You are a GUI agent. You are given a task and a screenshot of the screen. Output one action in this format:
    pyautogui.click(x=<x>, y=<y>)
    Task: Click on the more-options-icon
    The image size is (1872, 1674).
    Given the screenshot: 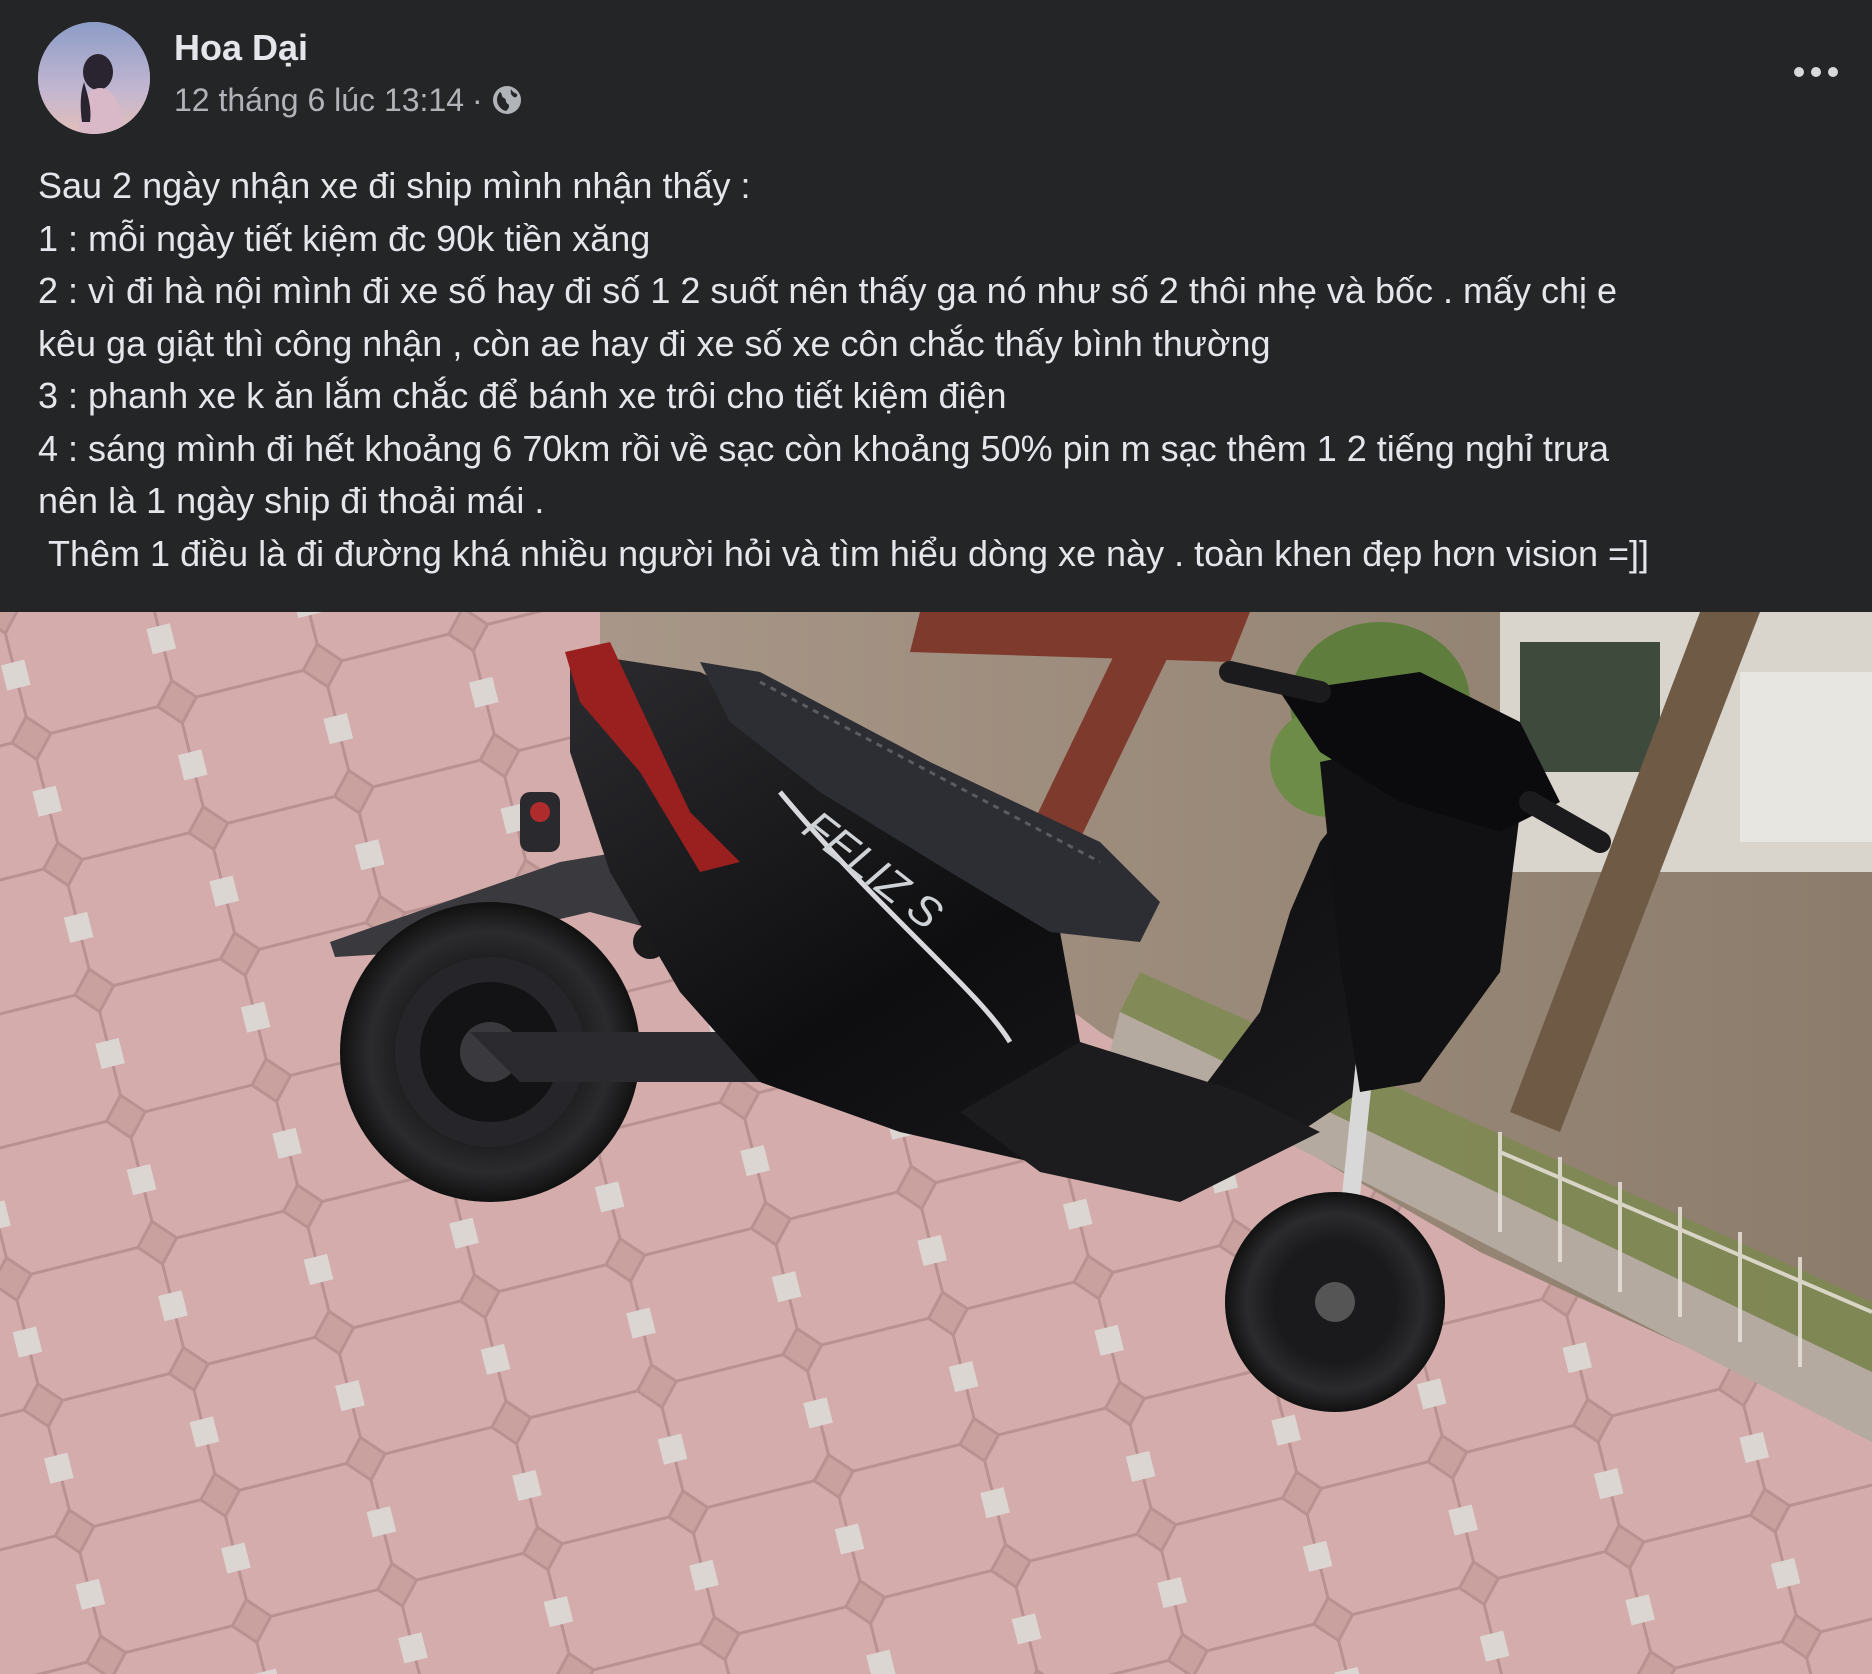 What is the action you would take?
    pyautogui.click(x=1816, y=72)
    